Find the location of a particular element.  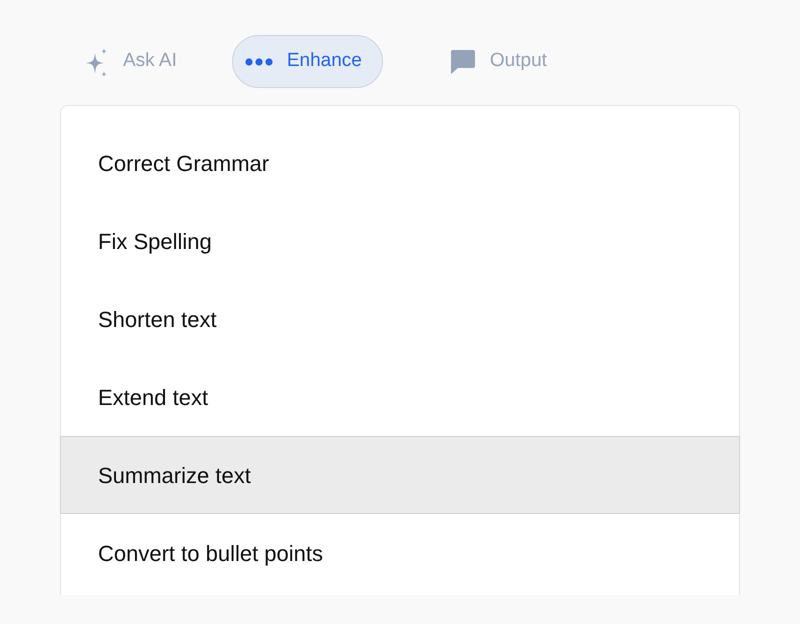

menu-item: Convert to bullet points is located at coordinates (400, 553).